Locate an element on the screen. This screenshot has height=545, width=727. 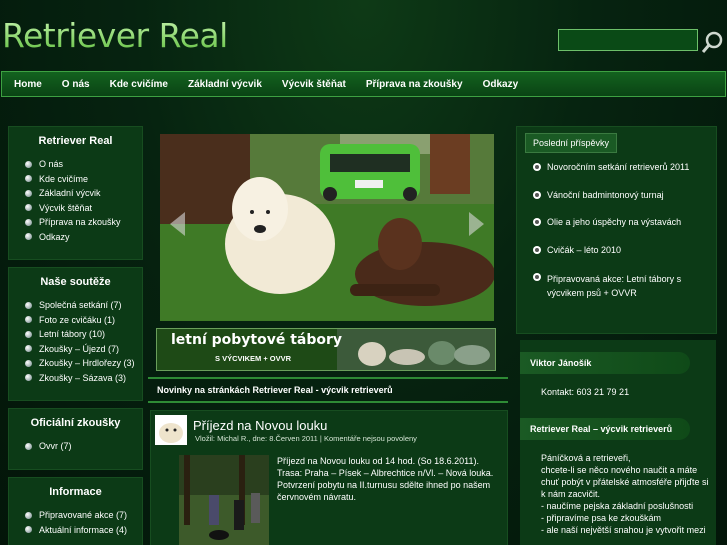
sidebar-item: Společná setkání (7) is located at coordinates (83, 305).